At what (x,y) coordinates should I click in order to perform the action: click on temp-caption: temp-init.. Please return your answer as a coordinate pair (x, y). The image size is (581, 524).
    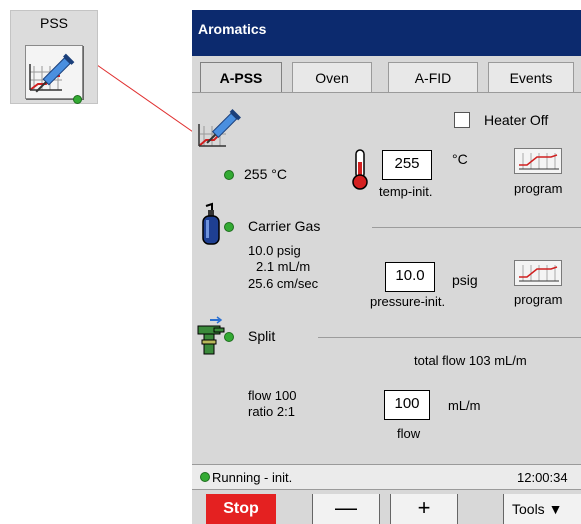
    Looking at the image, I should click on (406, 191).